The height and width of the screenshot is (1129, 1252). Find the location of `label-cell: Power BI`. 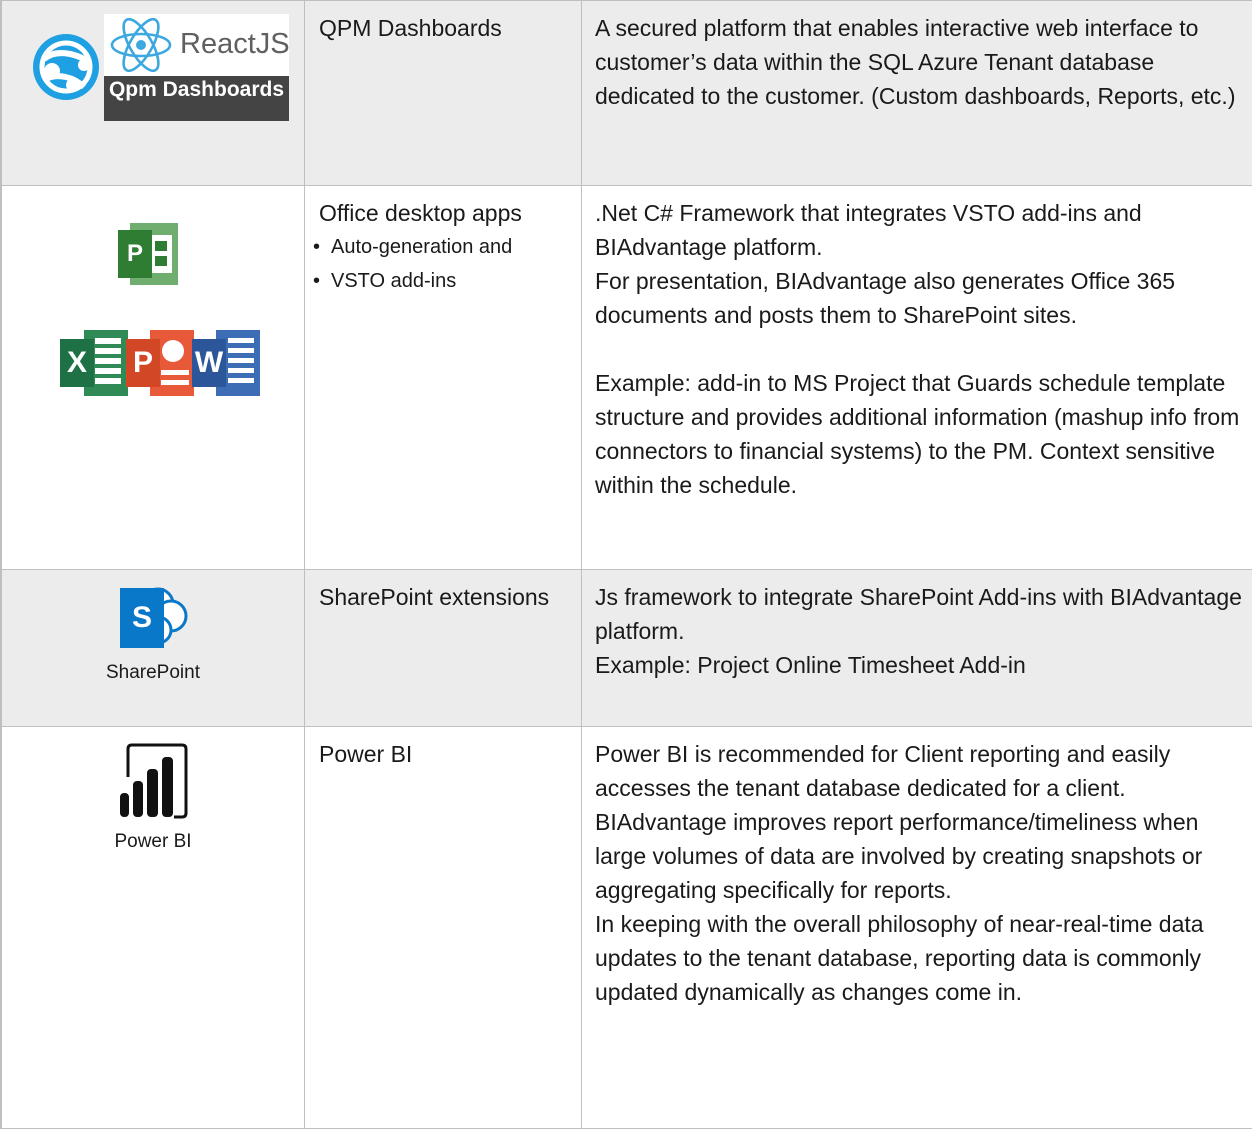

label-cell: Power BI is located at coordinates (443, 928).